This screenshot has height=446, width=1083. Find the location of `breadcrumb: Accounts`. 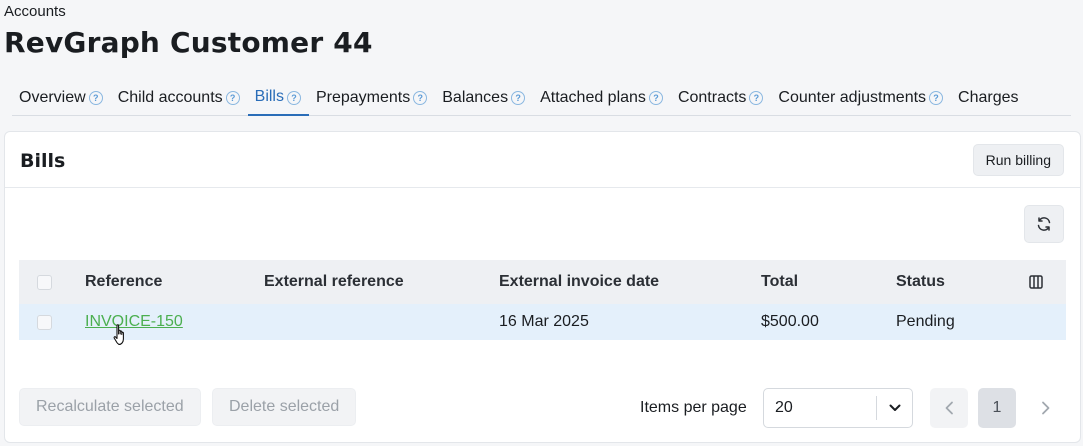

breadcrumb: Accounts is located at coordinates (35, 11).